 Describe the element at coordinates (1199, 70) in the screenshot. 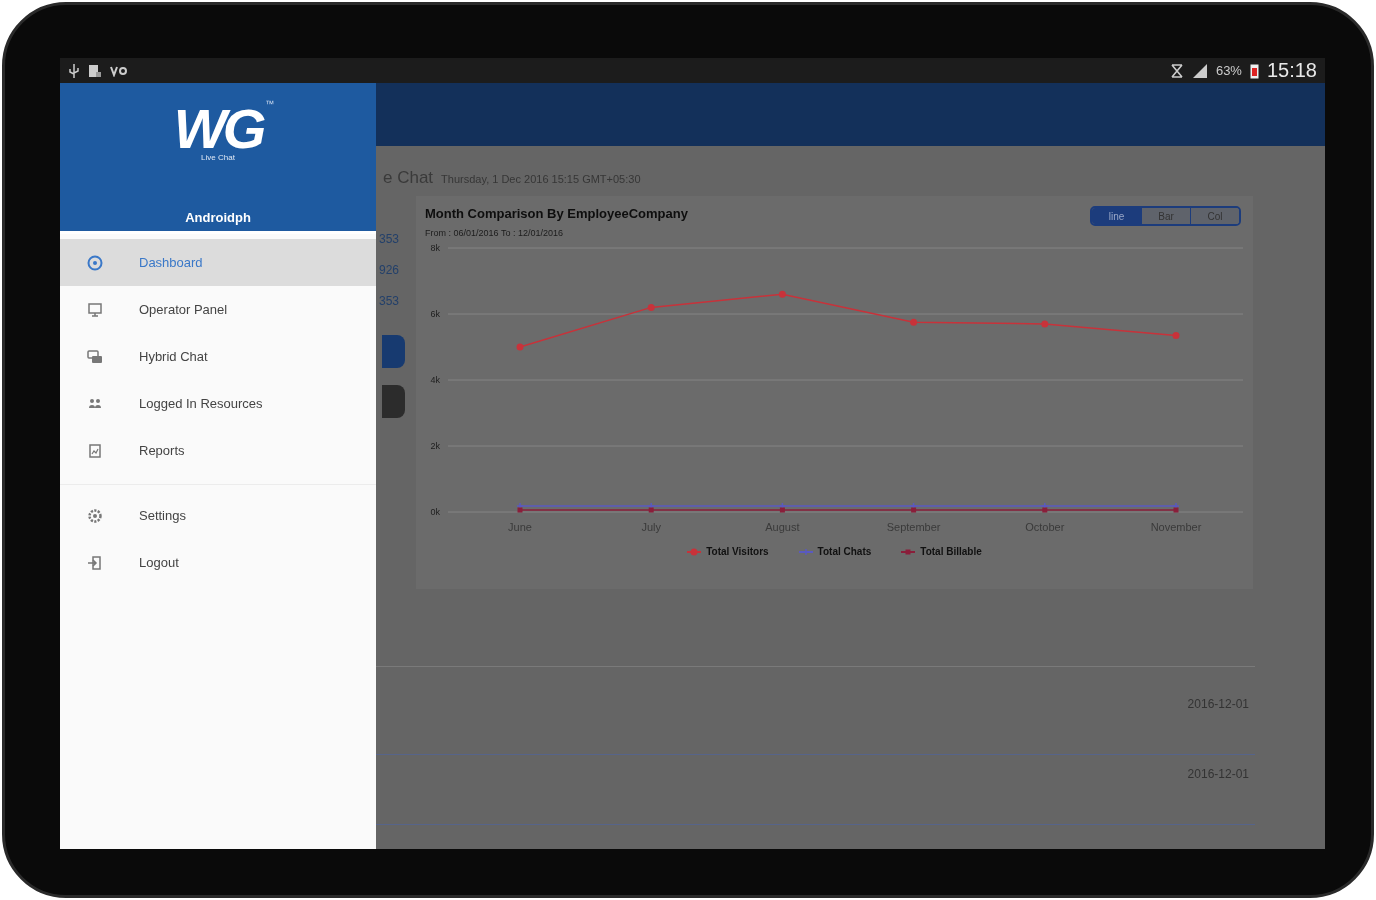

I see `signal-icon` at that location.